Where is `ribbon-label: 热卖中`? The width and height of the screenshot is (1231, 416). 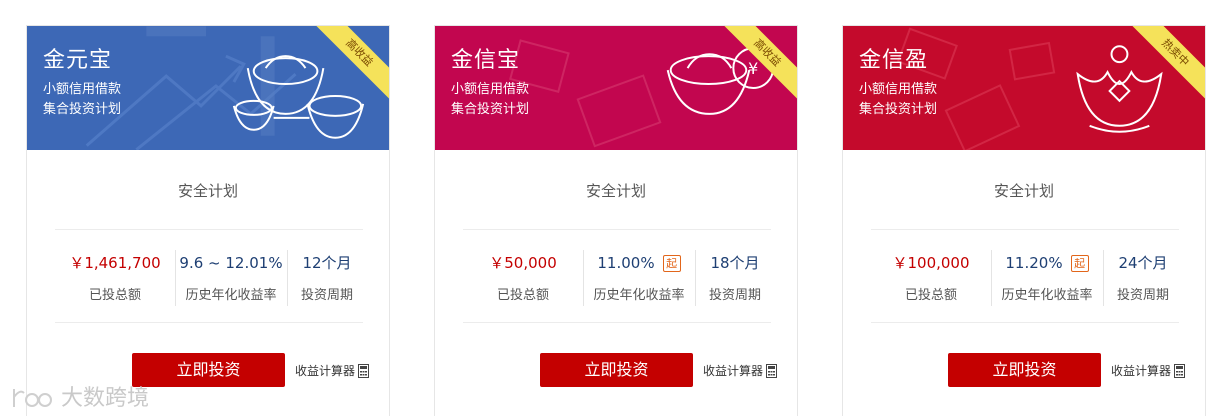 ribbon-label: 热卖中 is located at coordinates (1165, 65).